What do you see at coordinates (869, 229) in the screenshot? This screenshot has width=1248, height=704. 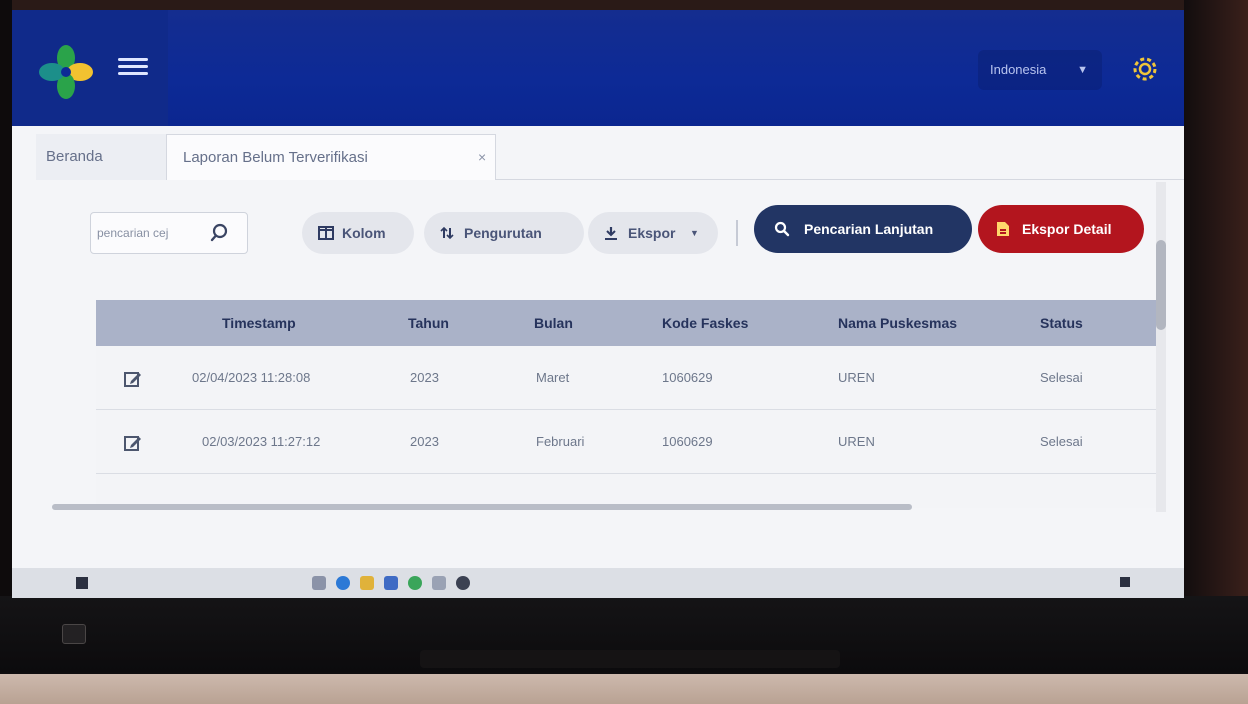 I see `pencarian-lanjutan-label: Pencarian Lanjutan` at bounding box center [869, 229].